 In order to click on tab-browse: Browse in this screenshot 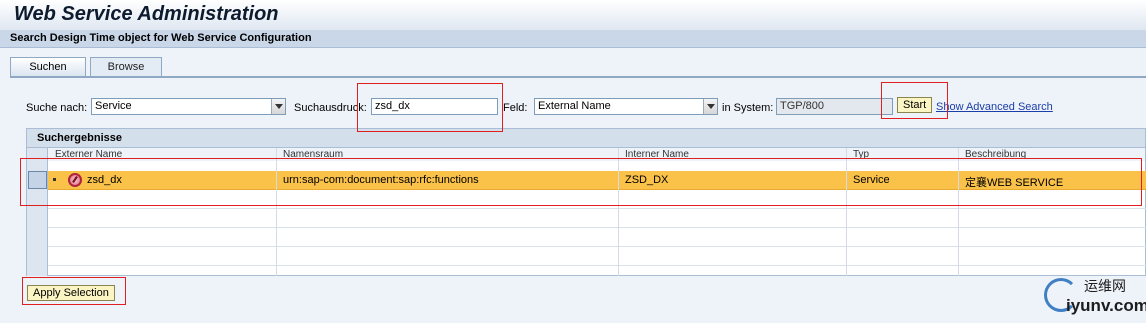, I will do `click(126, 67)`.